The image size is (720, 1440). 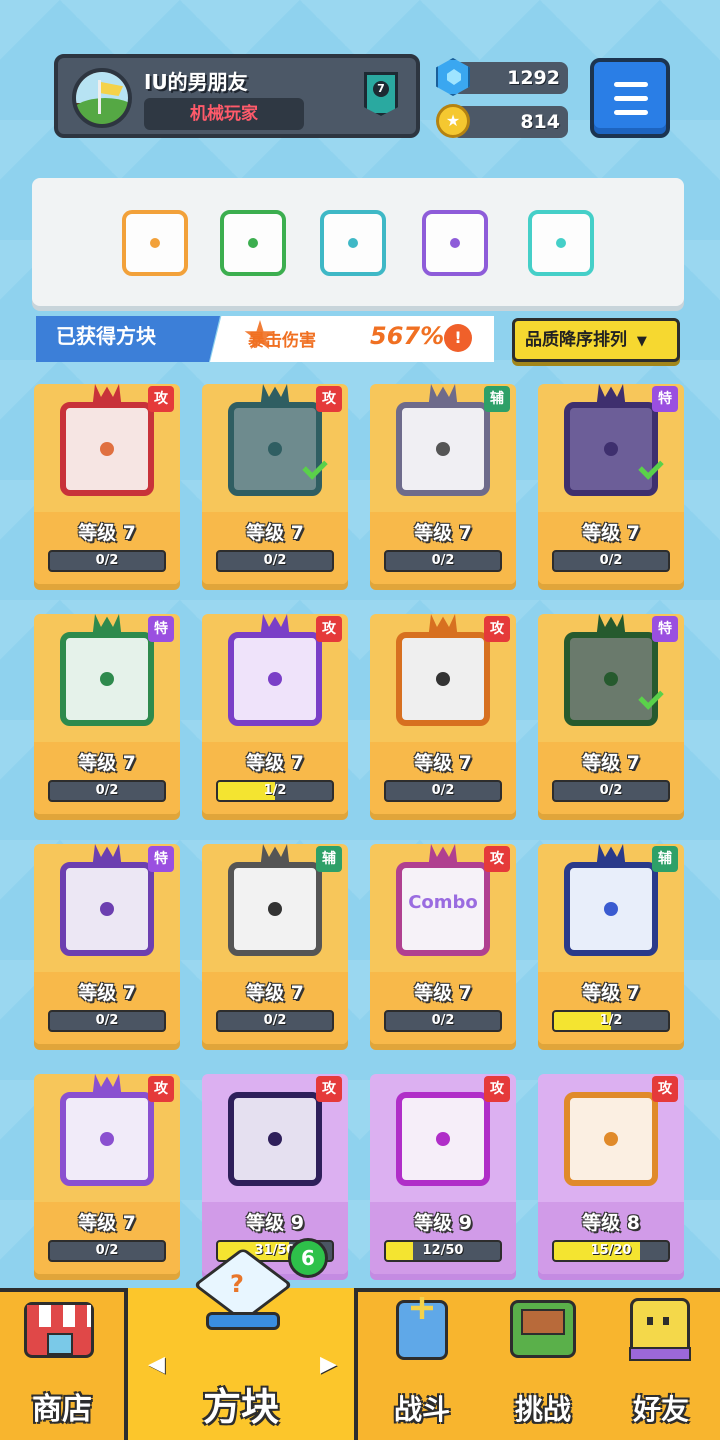 I want to click on nav-blocks-label: 方块, so click(x=240, y=1407).